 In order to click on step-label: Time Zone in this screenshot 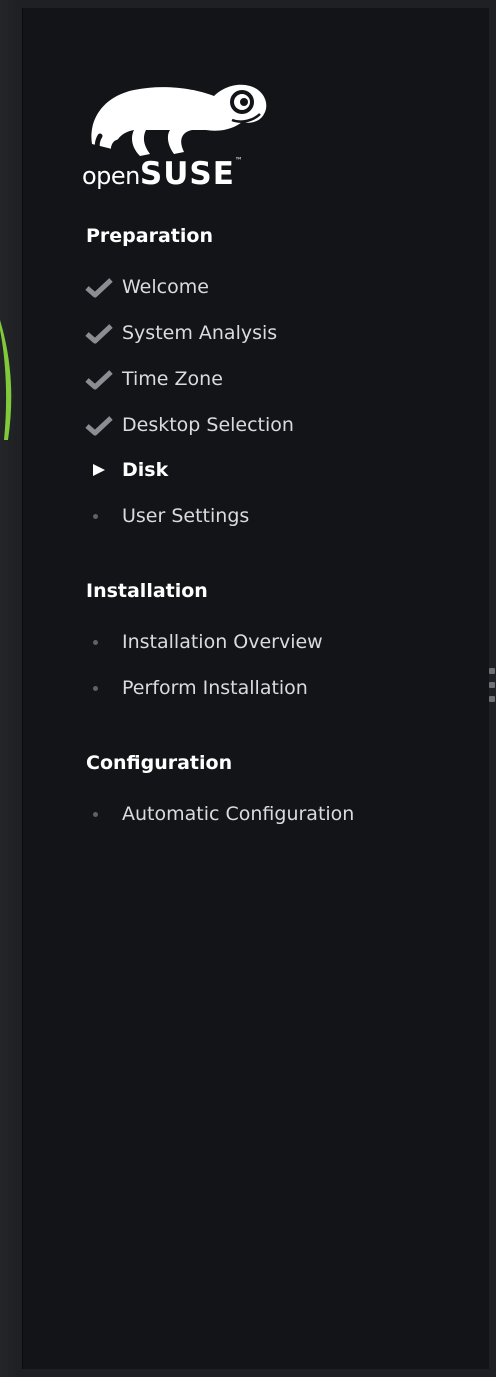, I will do `click(172, 379)`.